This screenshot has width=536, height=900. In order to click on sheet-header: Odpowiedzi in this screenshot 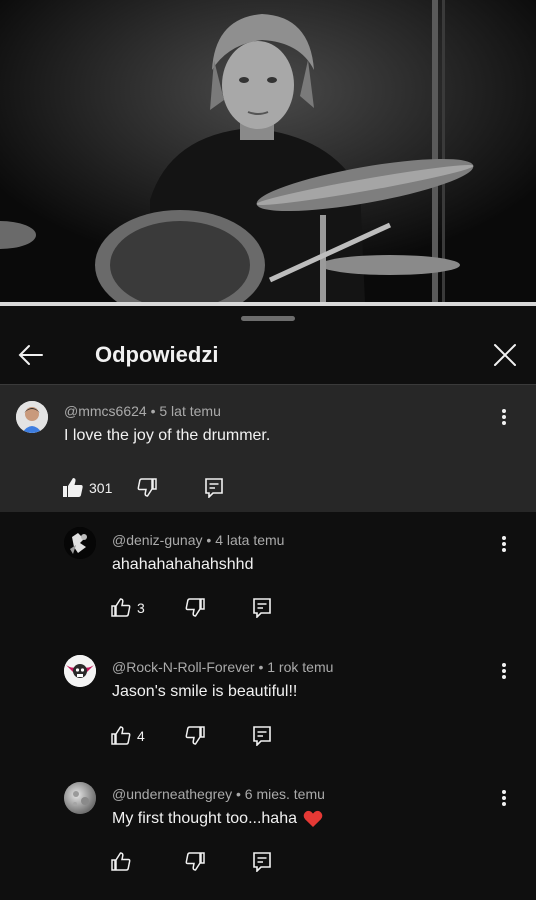, I will do `click(268, 354)`.